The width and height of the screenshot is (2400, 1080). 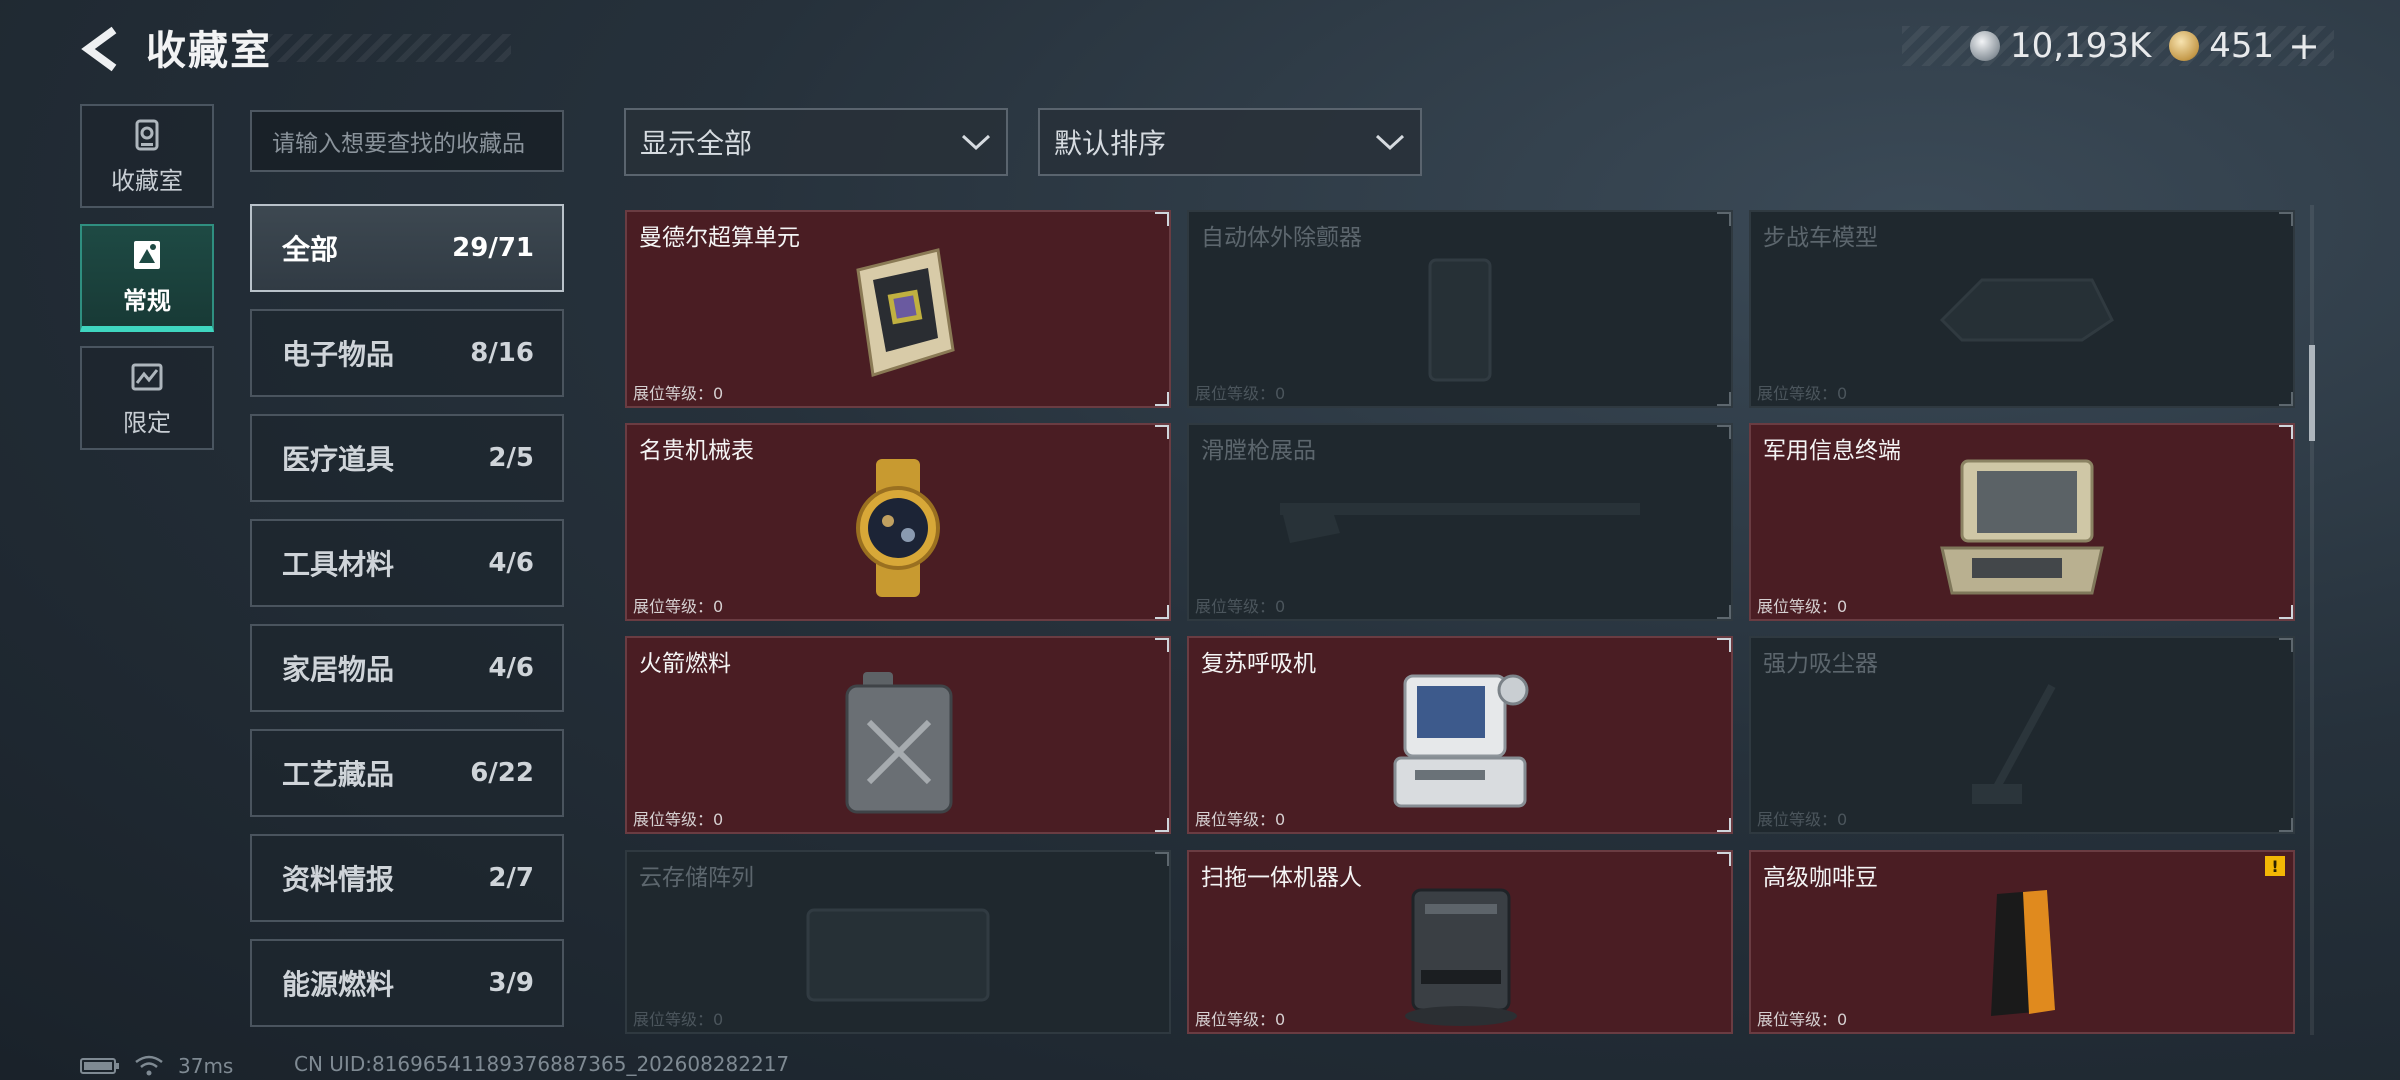 I want to click on military-terminal-image, so click(x=2022, y=527).